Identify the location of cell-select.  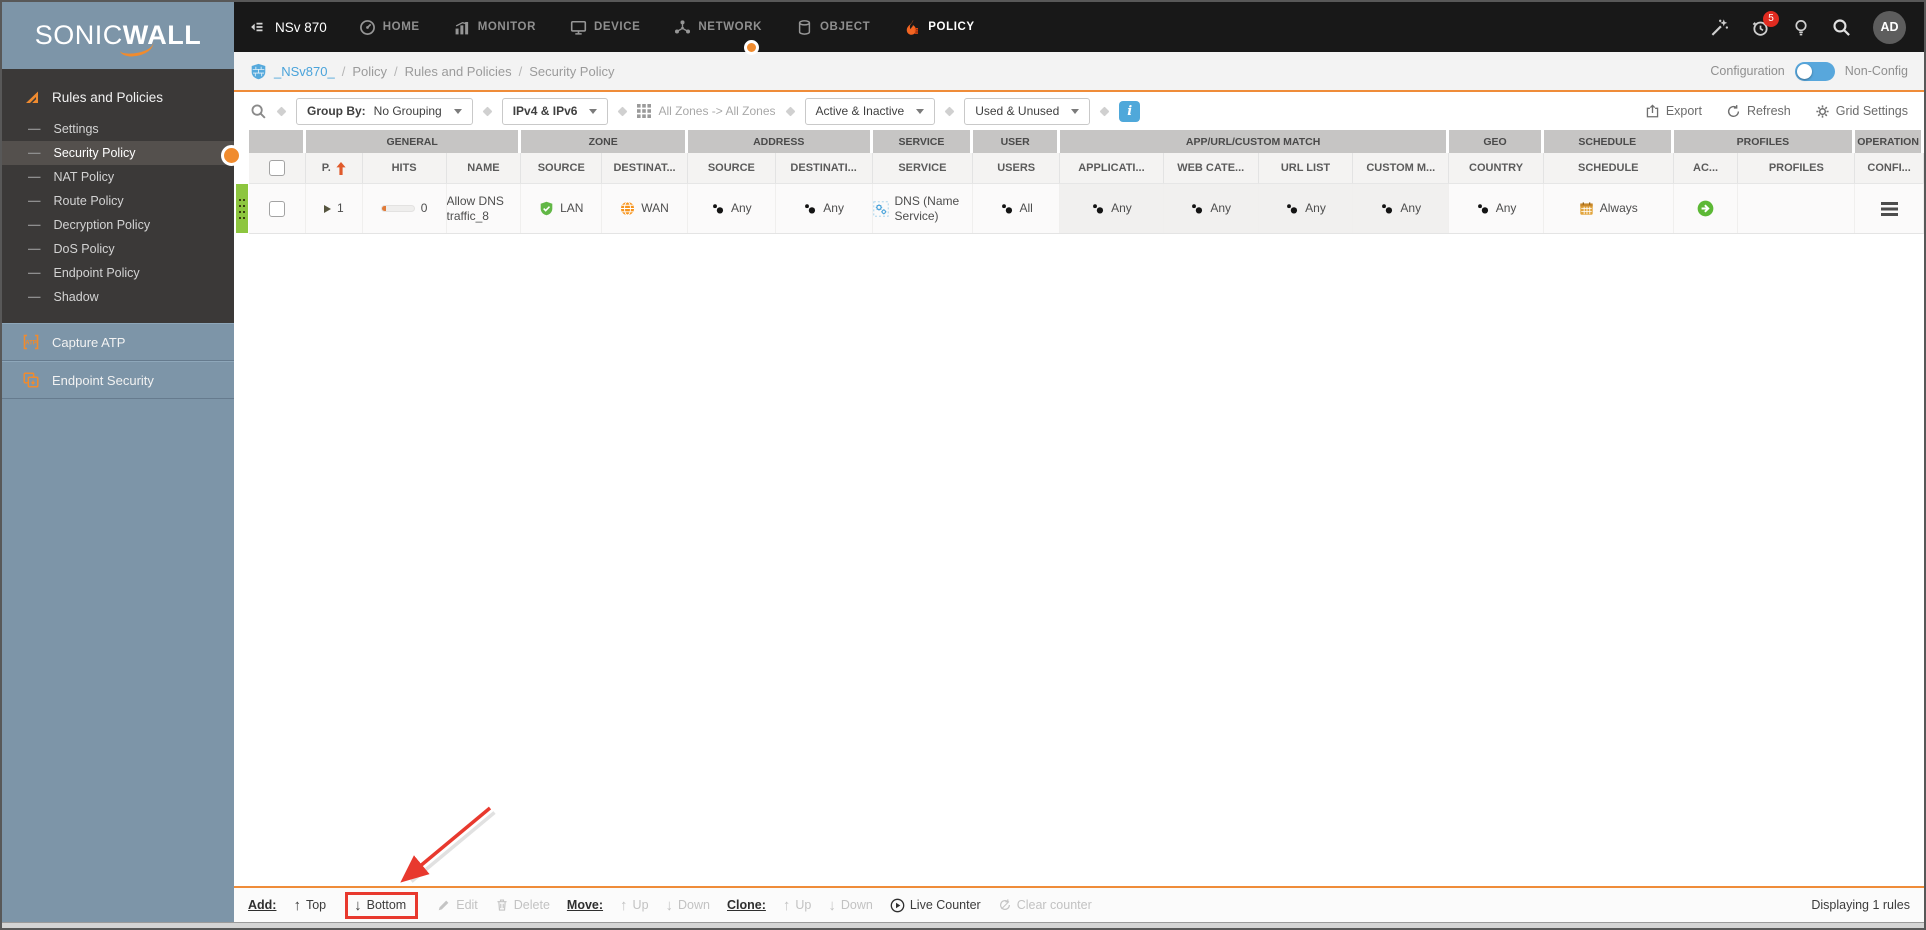
(277, 208).